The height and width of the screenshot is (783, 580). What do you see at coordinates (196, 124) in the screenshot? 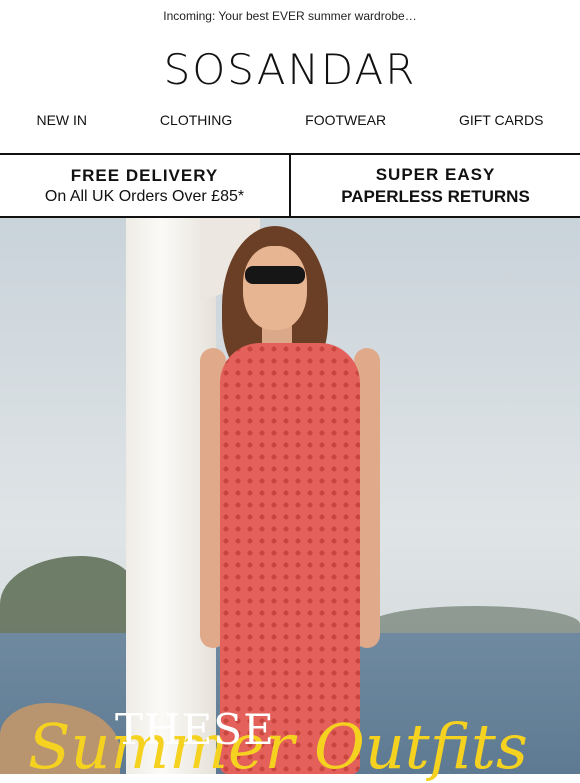
I see `nav-item-clothing: CLOTHING` at bounding box center [196, 124].